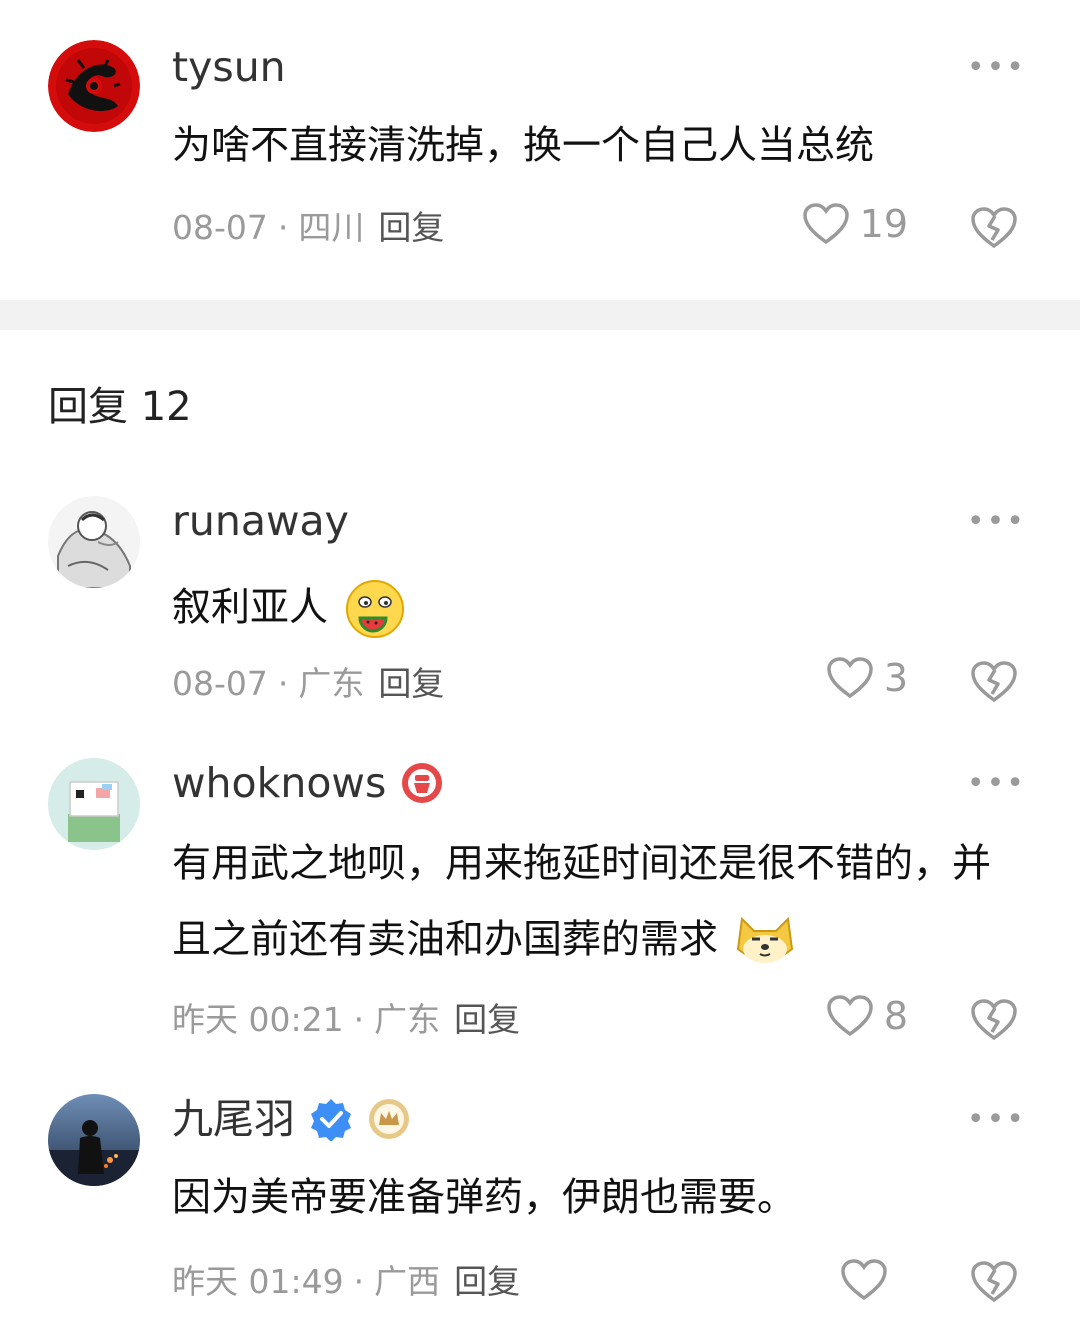  Describe the element at coordinates (582, 901) in the screenshot. I see `comment-text: 有用武之地呗，用来拖延时间还是很不错的，并且之前还有卖油和办国葬的需求` at that location.